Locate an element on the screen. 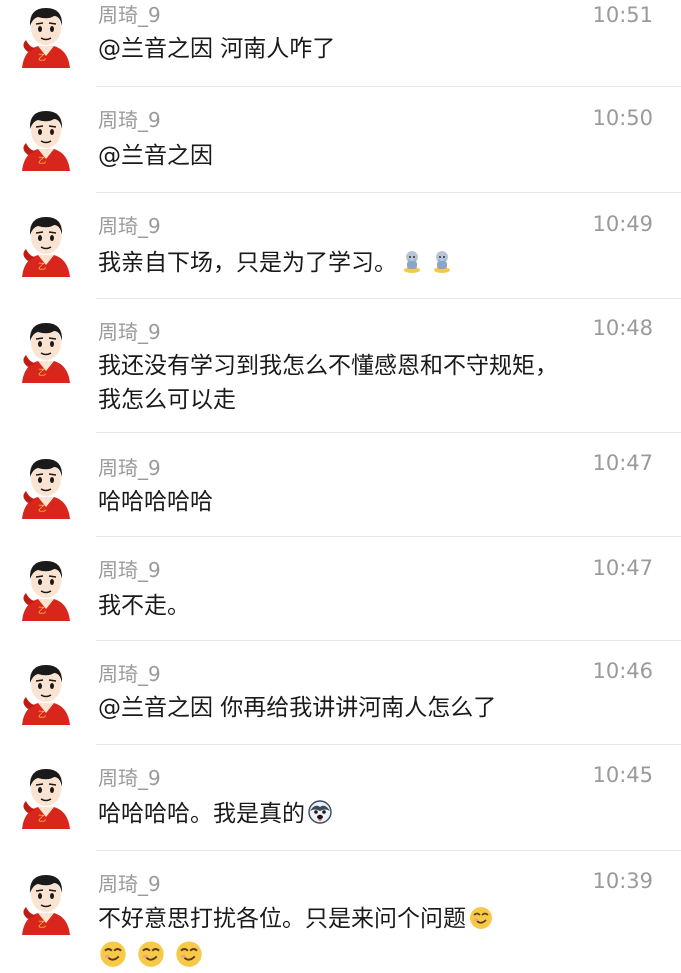 The height and width of the screenshot is (973, 681). emoji-row is located at coordinates (153, 953).